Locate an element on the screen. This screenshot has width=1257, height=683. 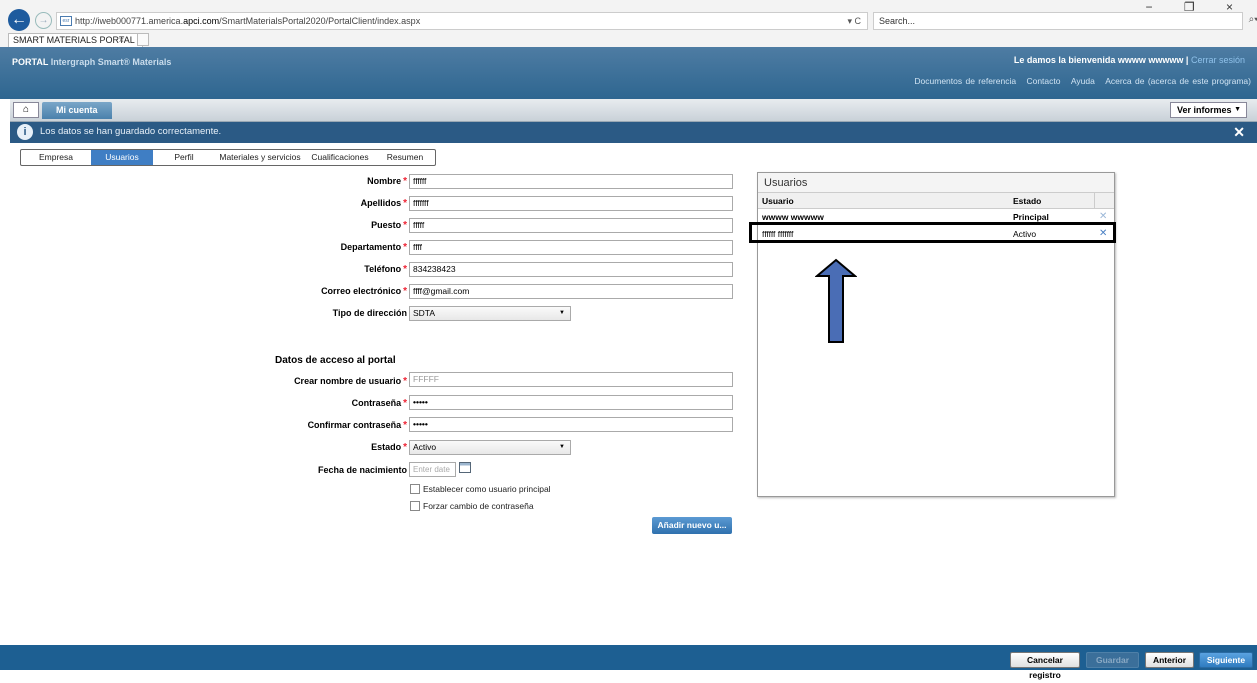
forward-button: → is located at coordinates (43, 20).